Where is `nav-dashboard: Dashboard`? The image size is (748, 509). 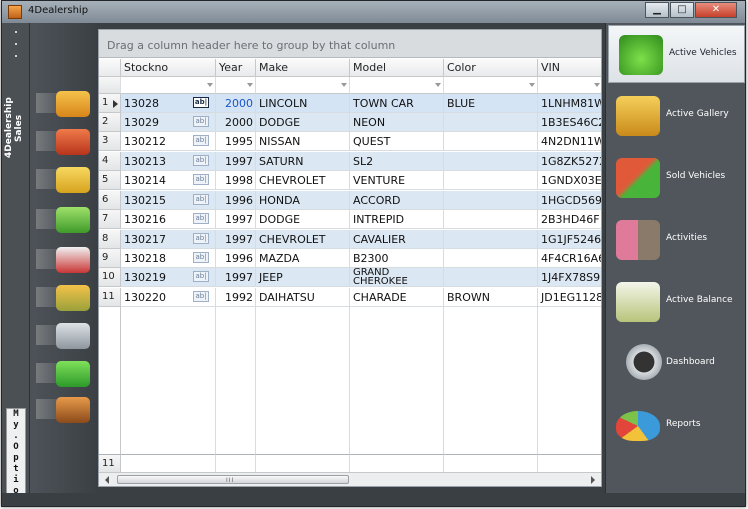
nav-dashboard: Dashboard is located at coordinates (675, 364).